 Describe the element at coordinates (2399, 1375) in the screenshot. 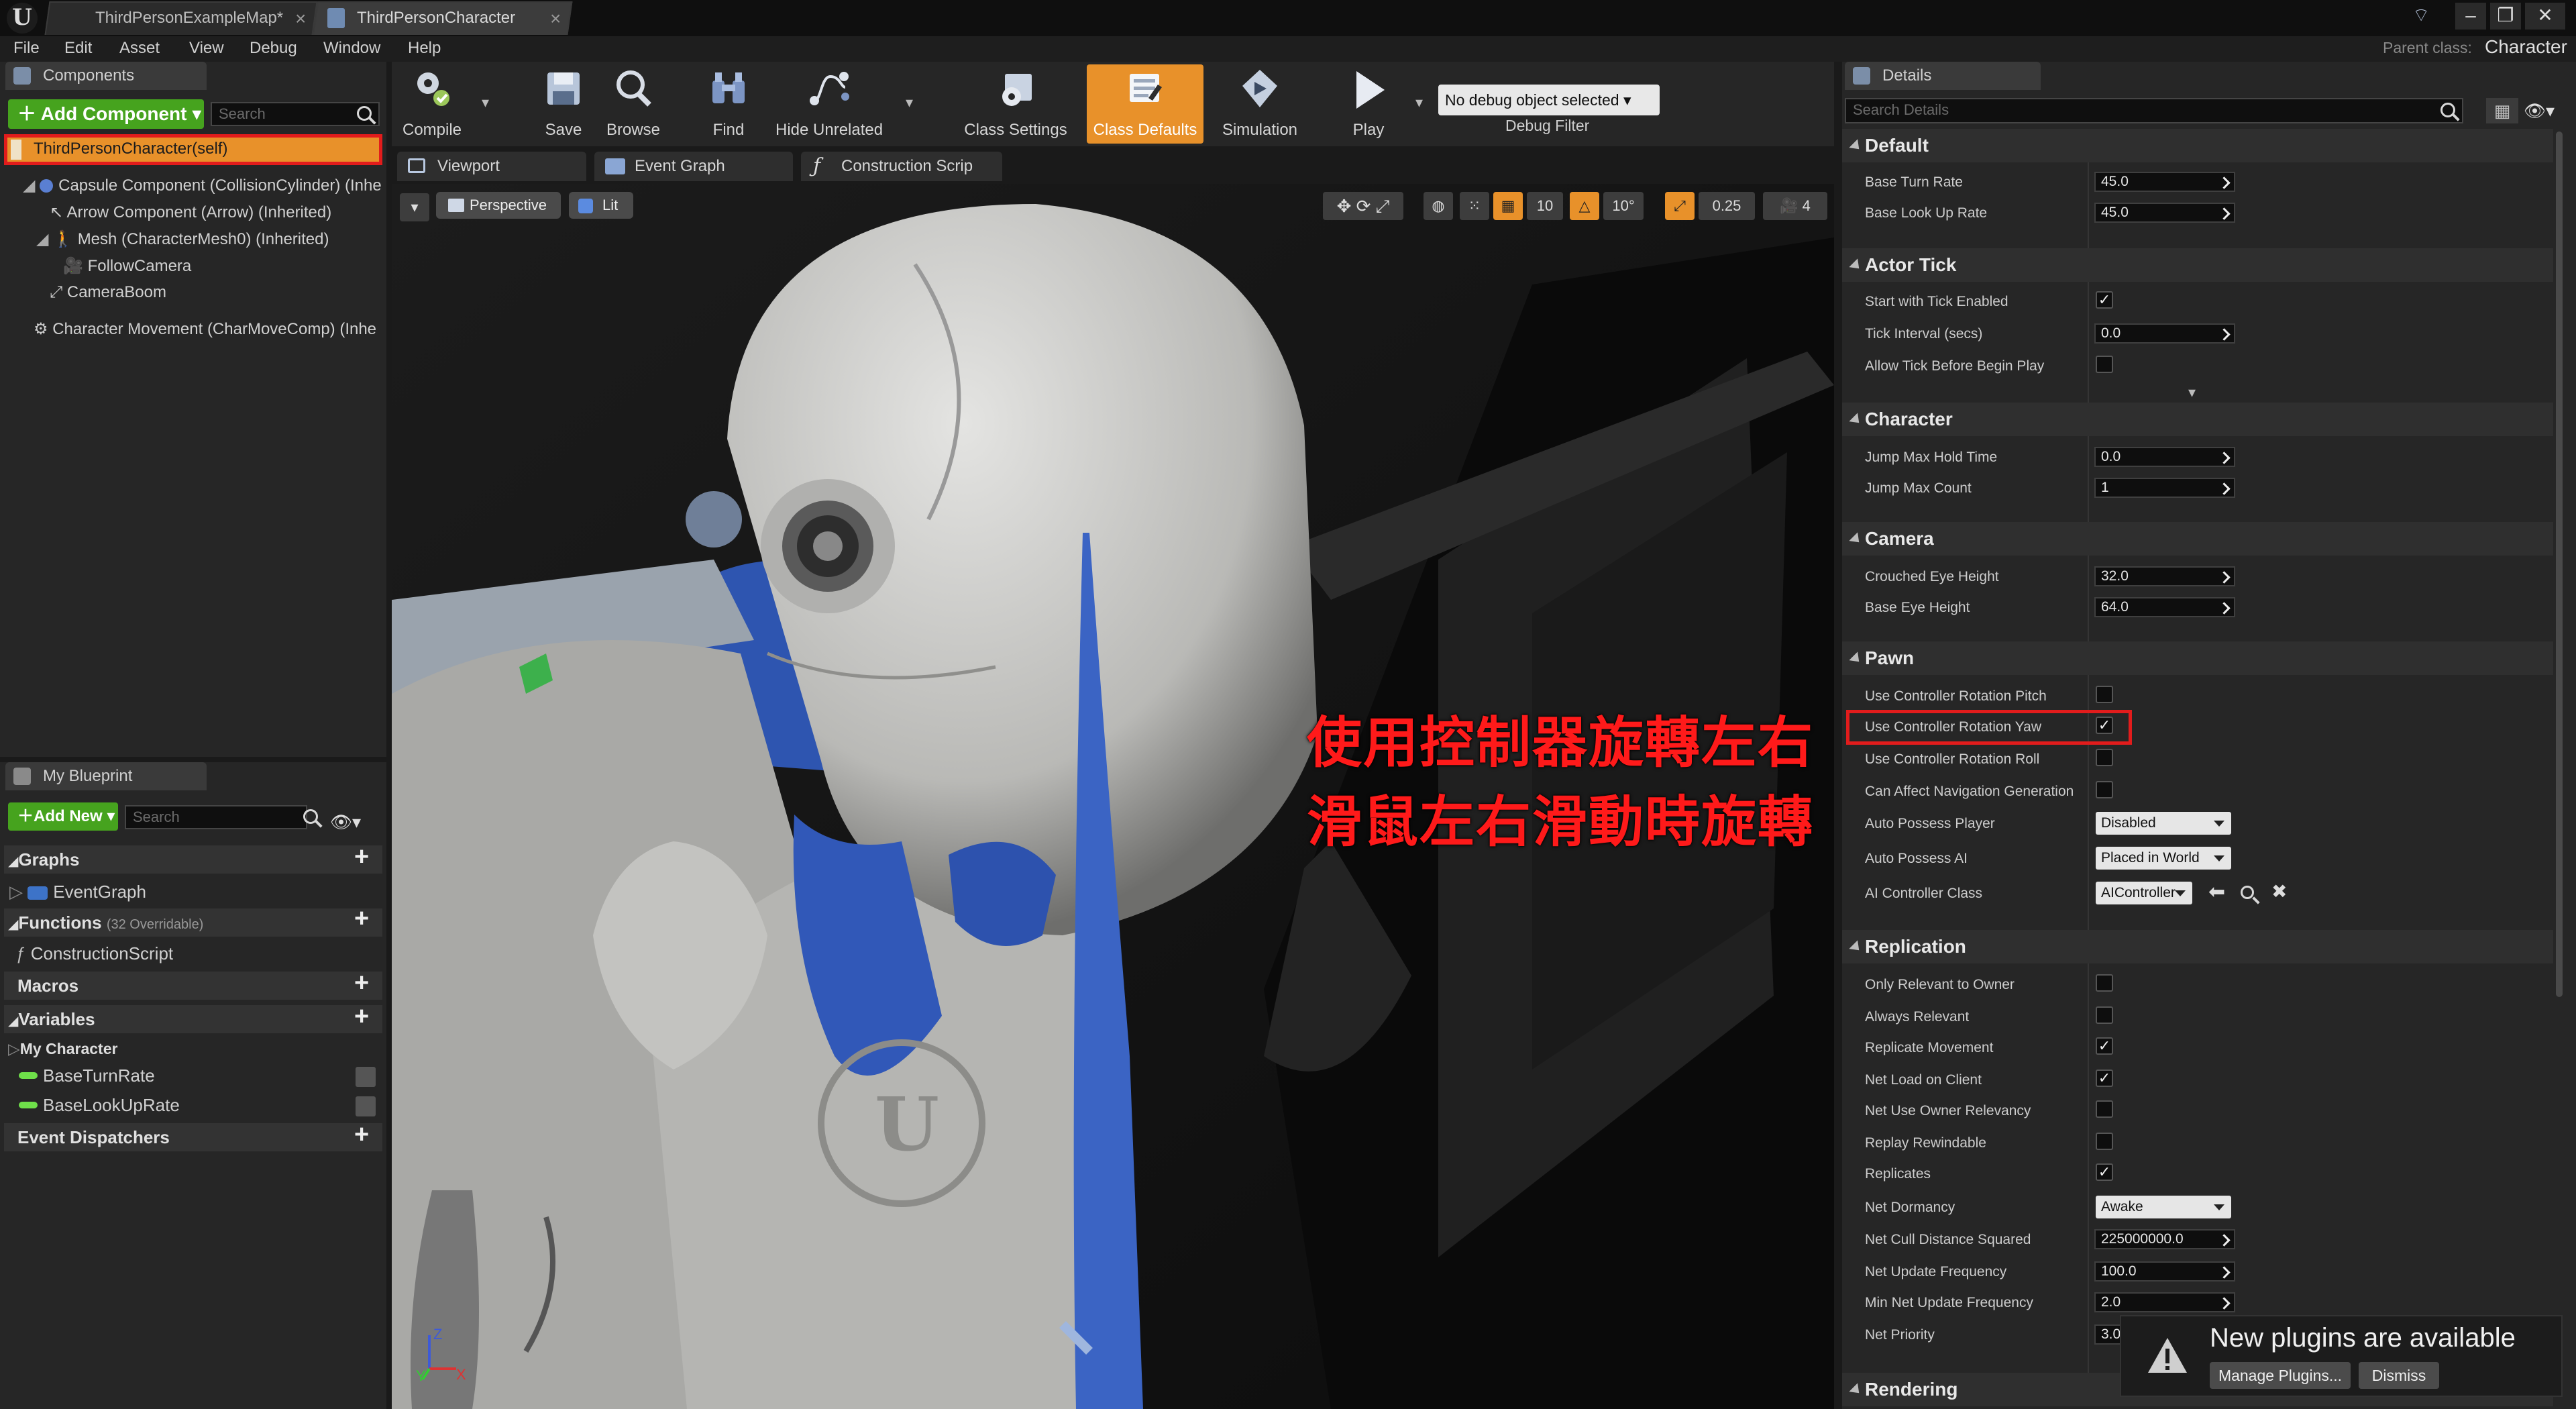

I see `dismiss-button: Dismiss` at that location.